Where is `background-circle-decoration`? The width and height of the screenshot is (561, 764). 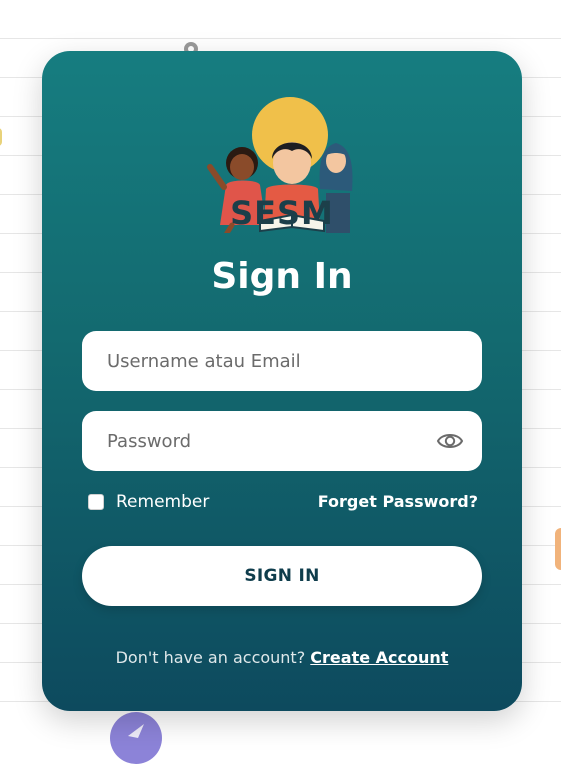
background-circle-decoration is located at coordinates (136, 738).